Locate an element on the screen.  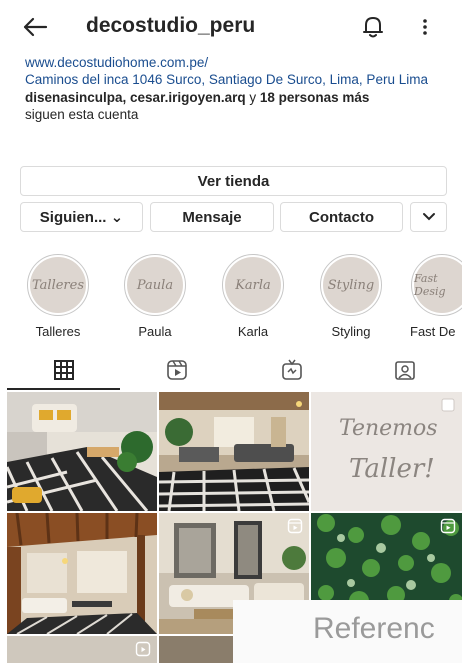
highlight-ring: Paula is located at coordinates (155, 285).